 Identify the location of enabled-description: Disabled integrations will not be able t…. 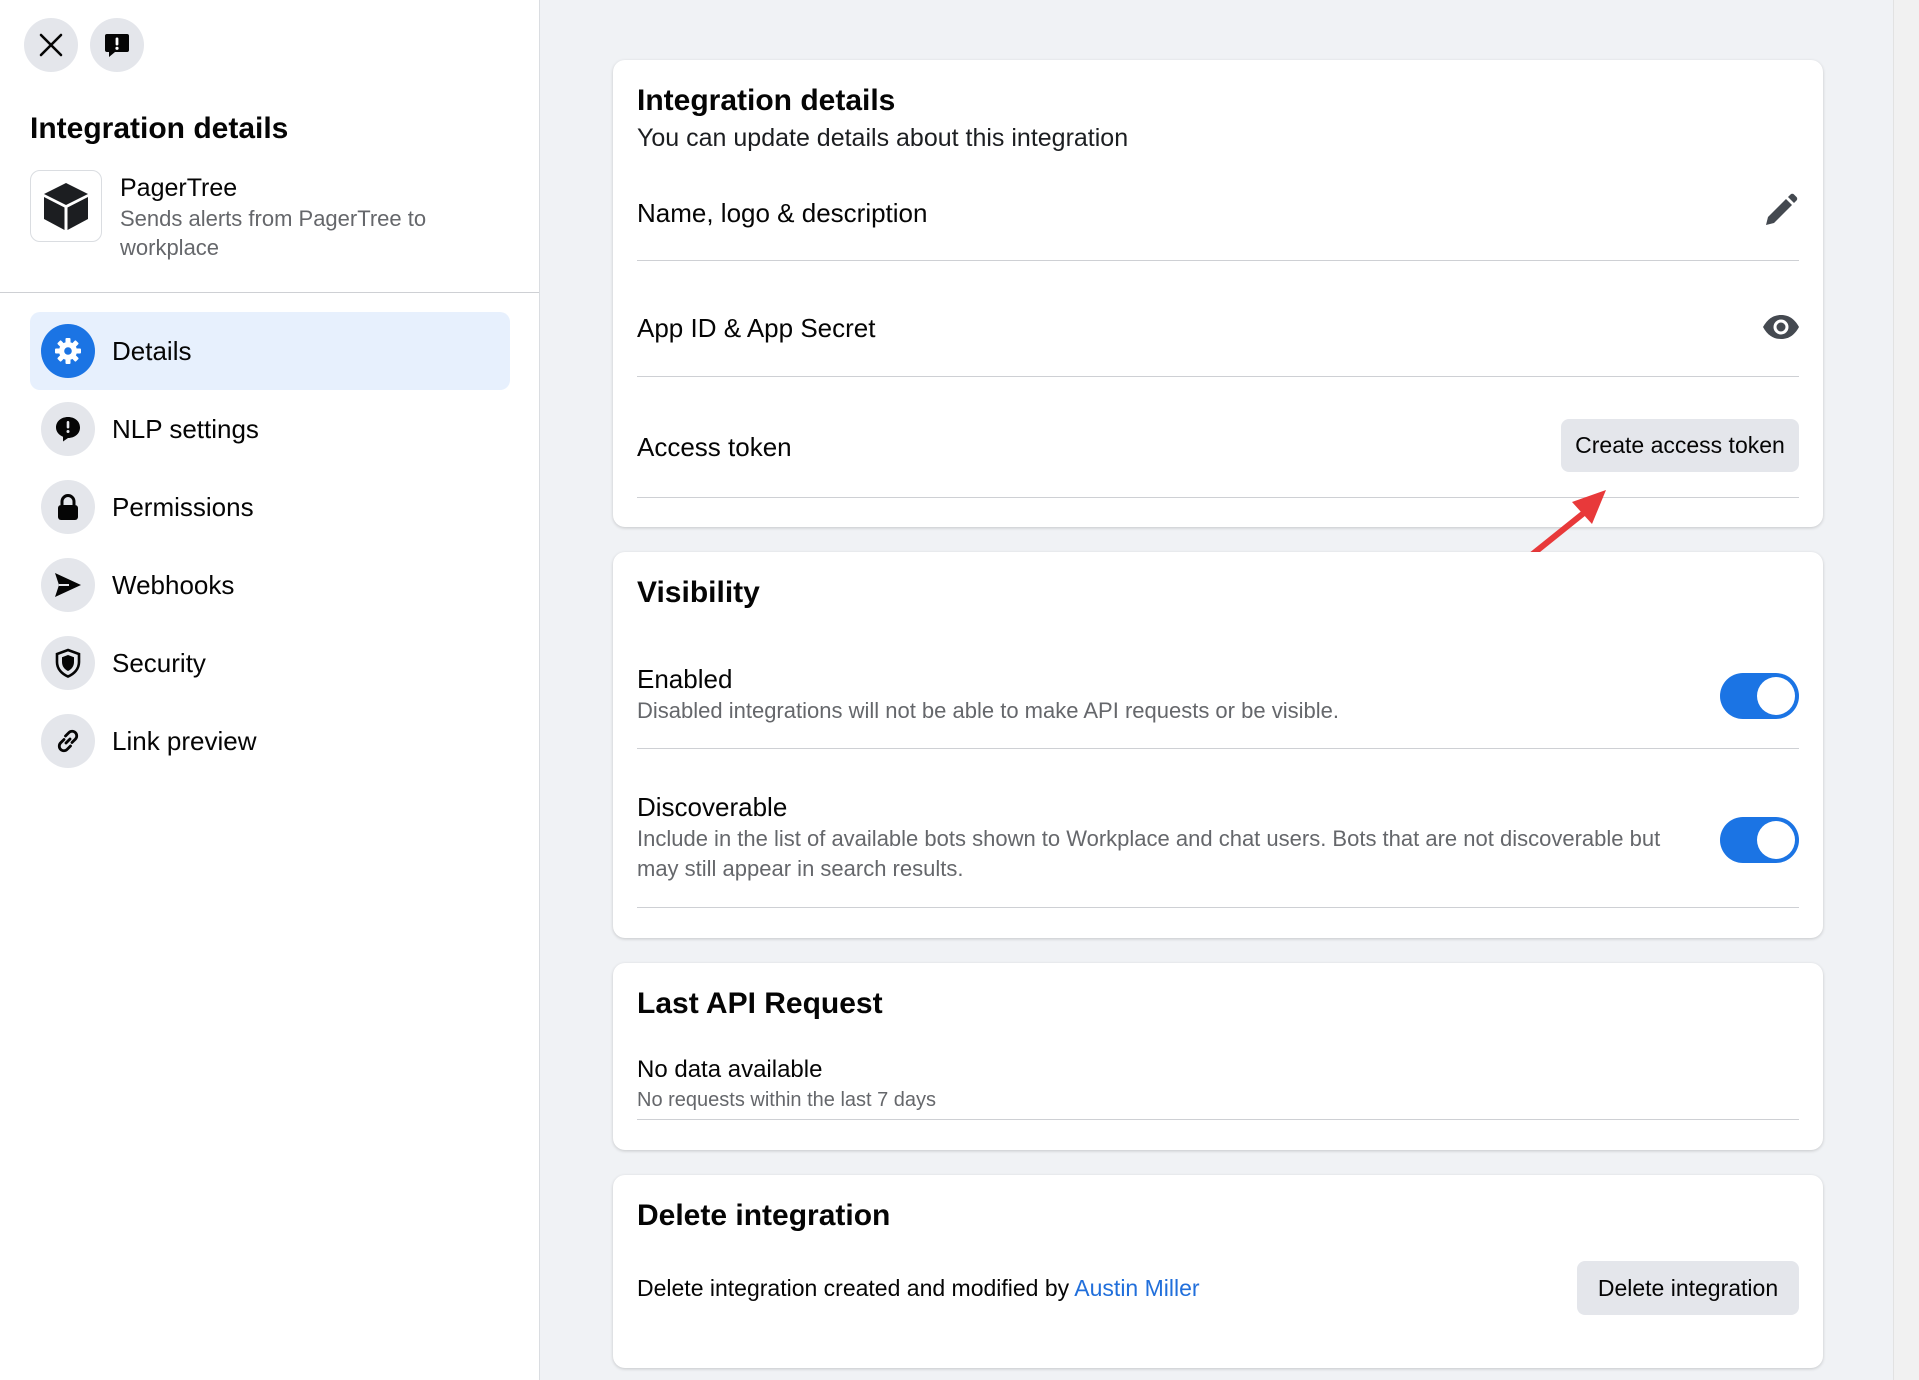
(988, 710).